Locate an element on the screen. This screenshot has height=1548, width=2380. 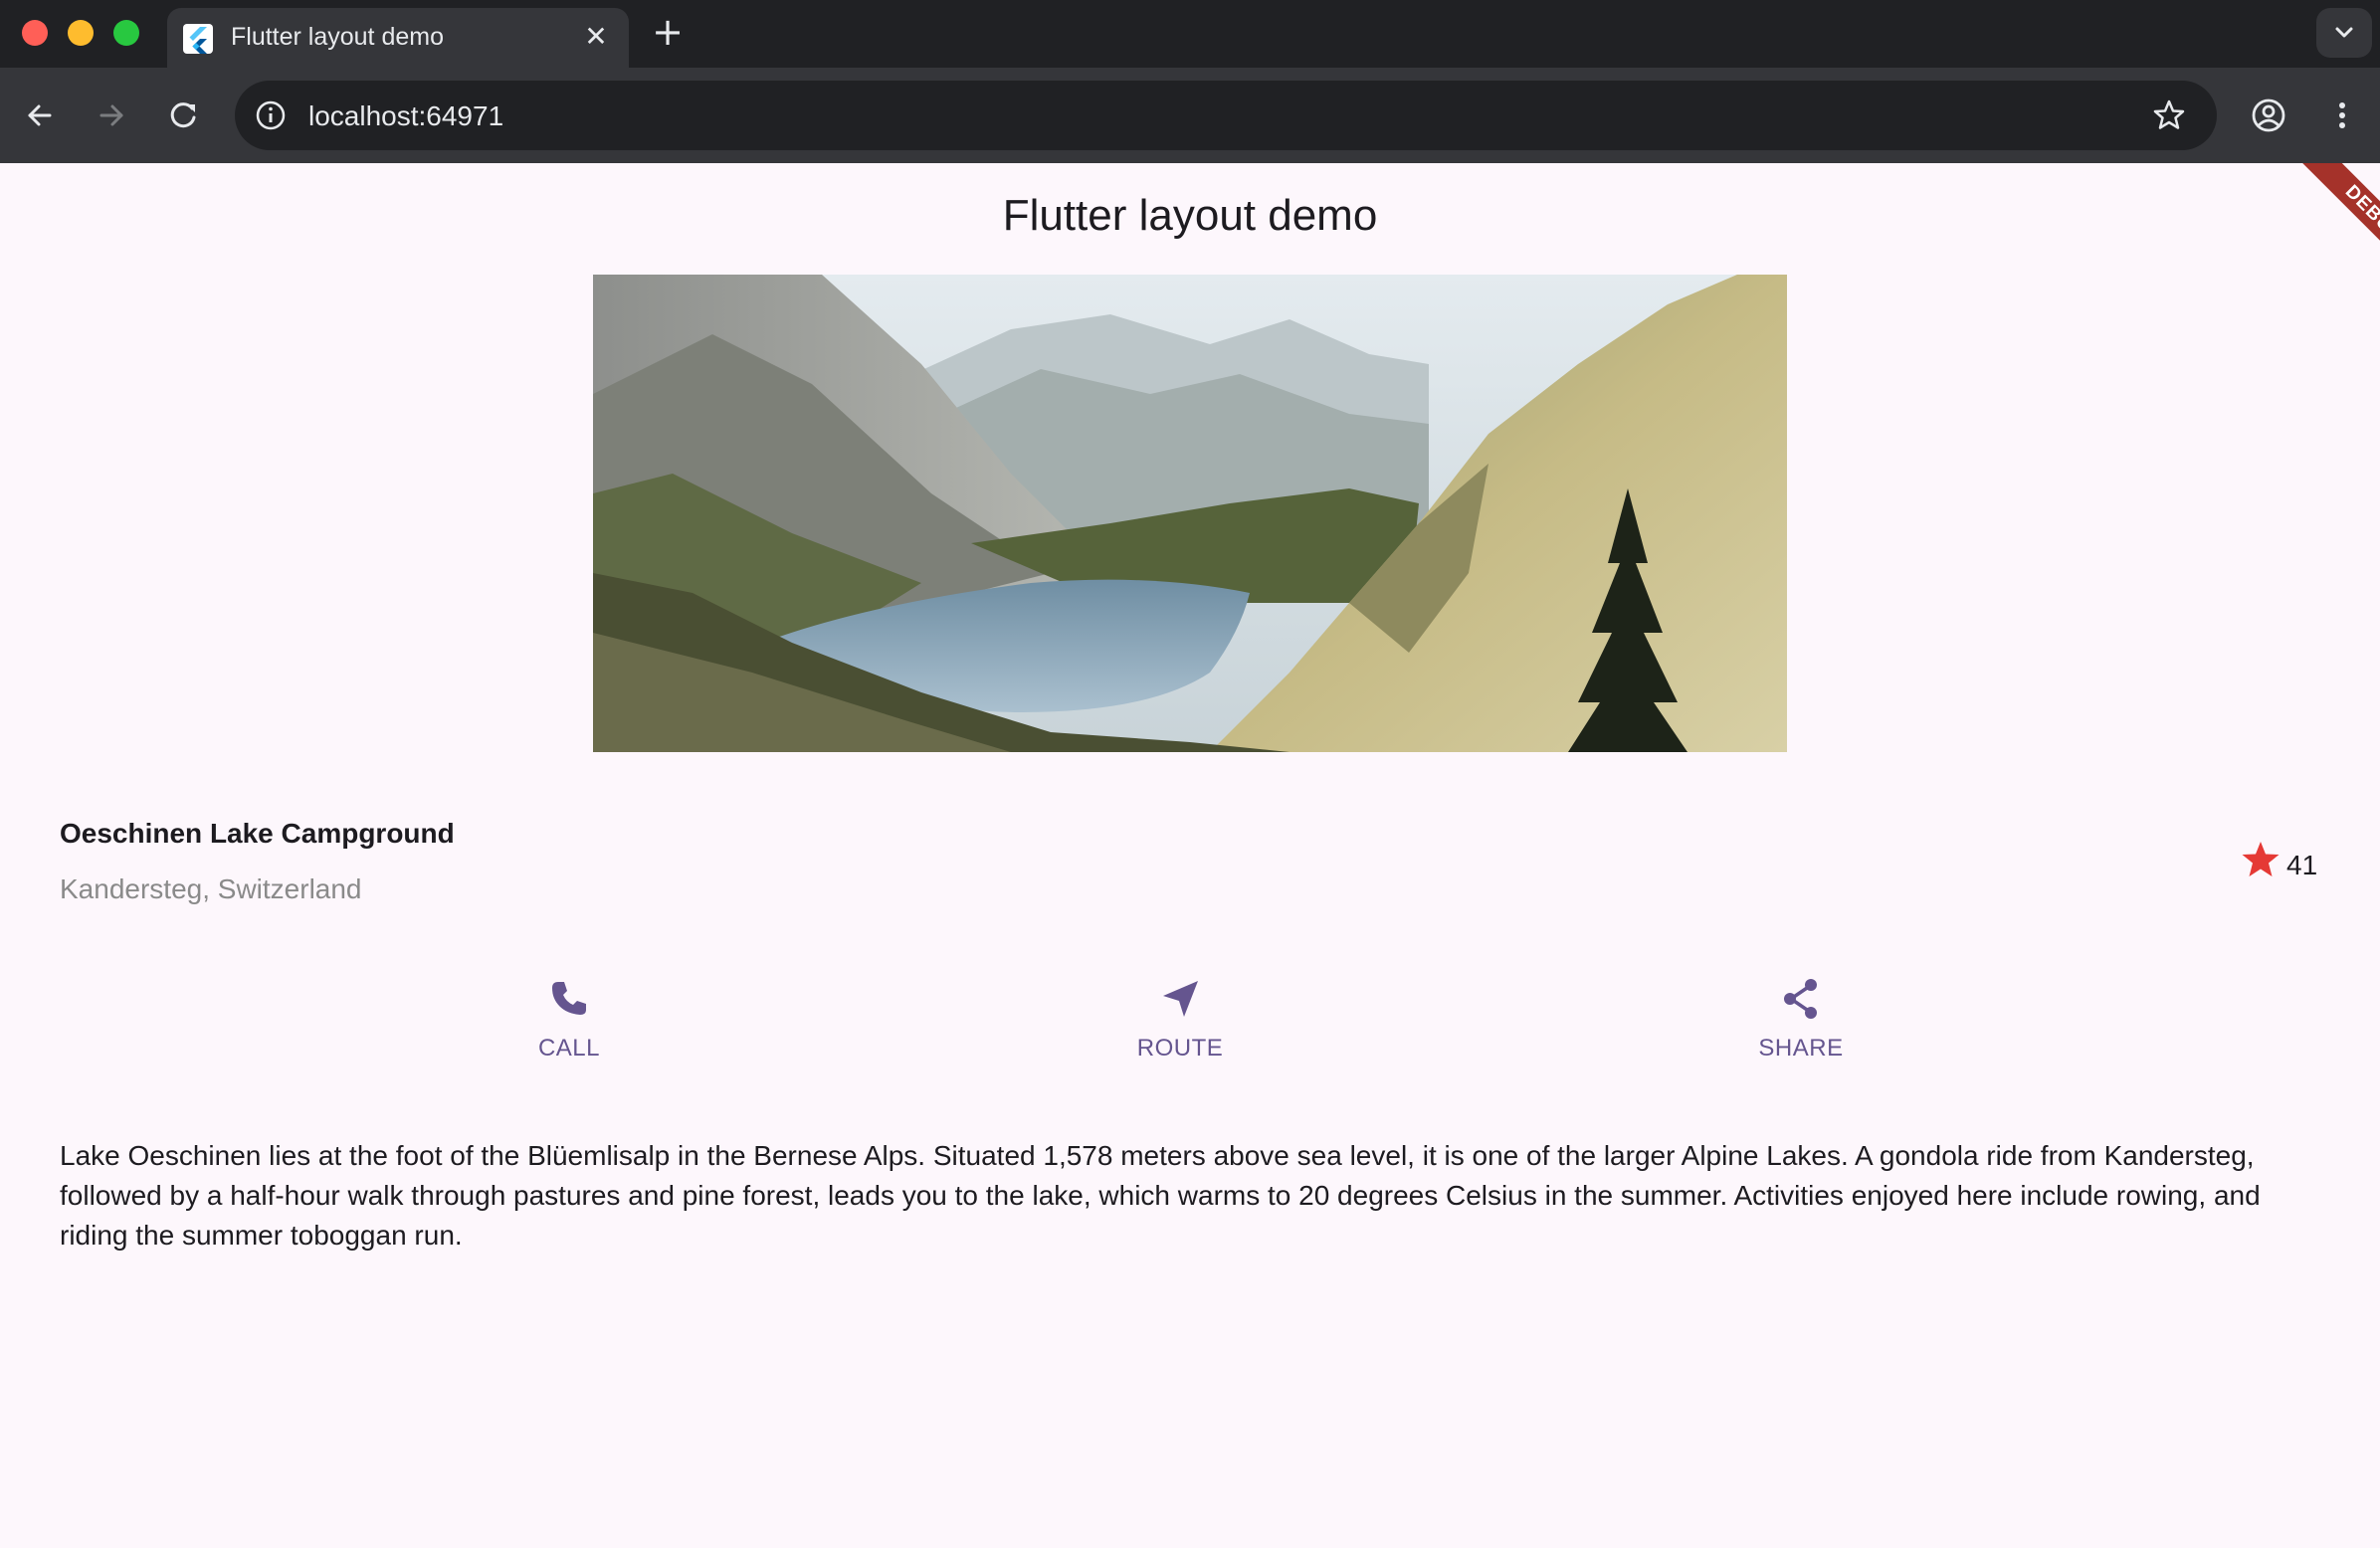
new-tab-button: + is located at coordinates (668, 33).